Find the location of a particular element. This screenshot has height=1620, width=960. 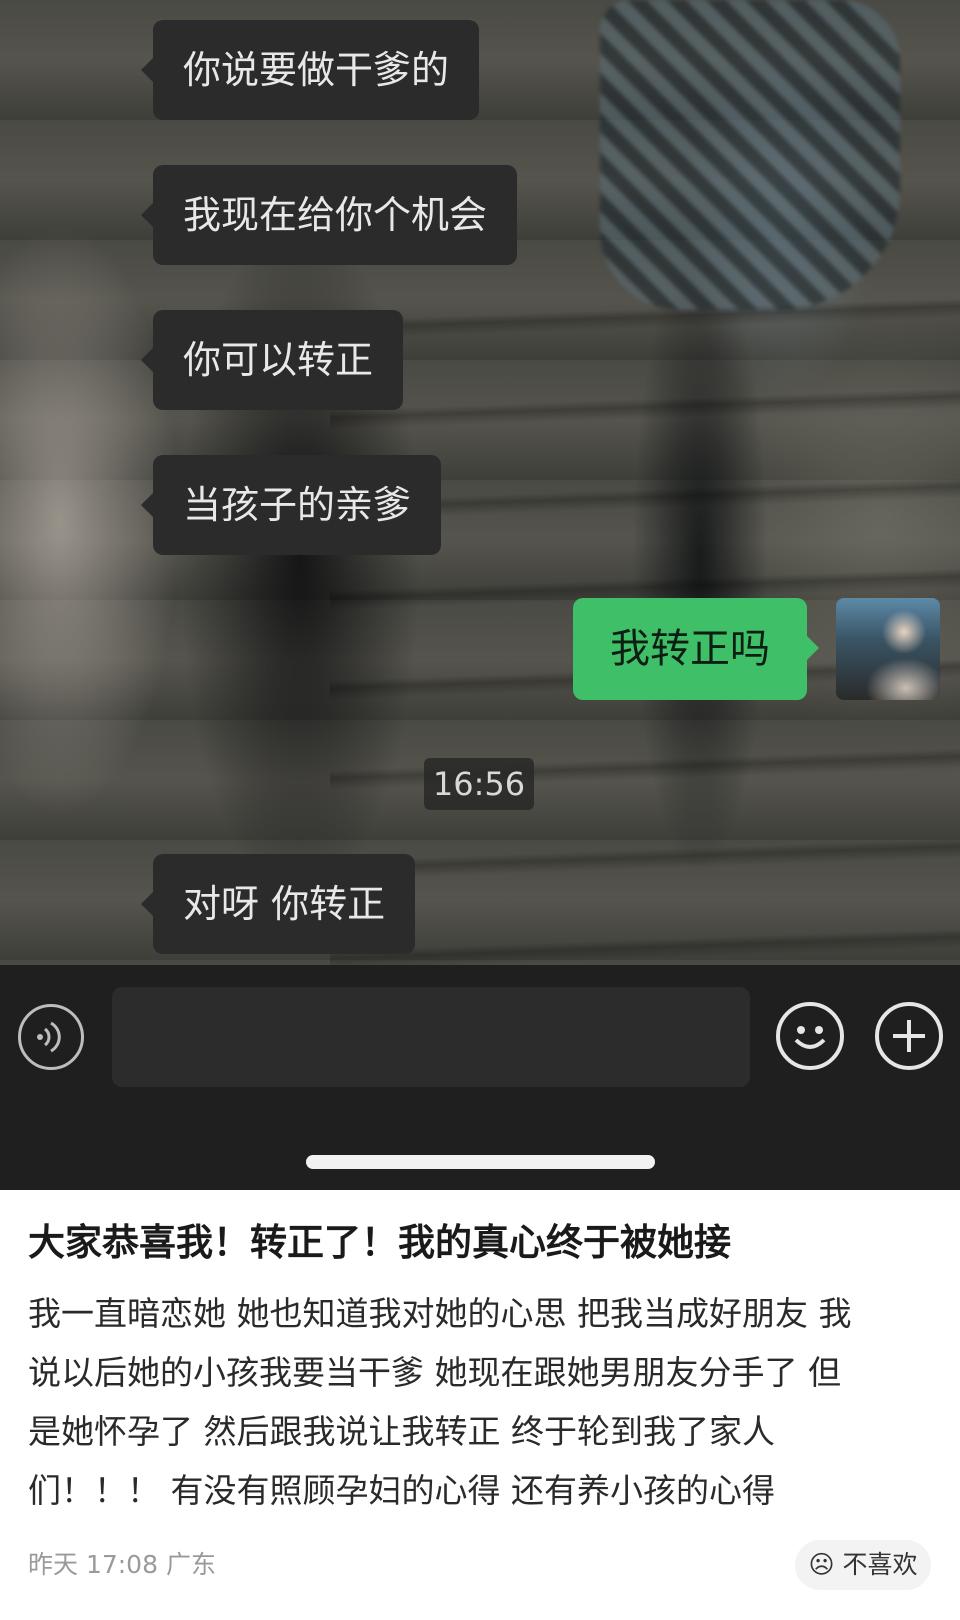

incoming-message: 我现在给你个机会 is located at coordinates (329, 215).